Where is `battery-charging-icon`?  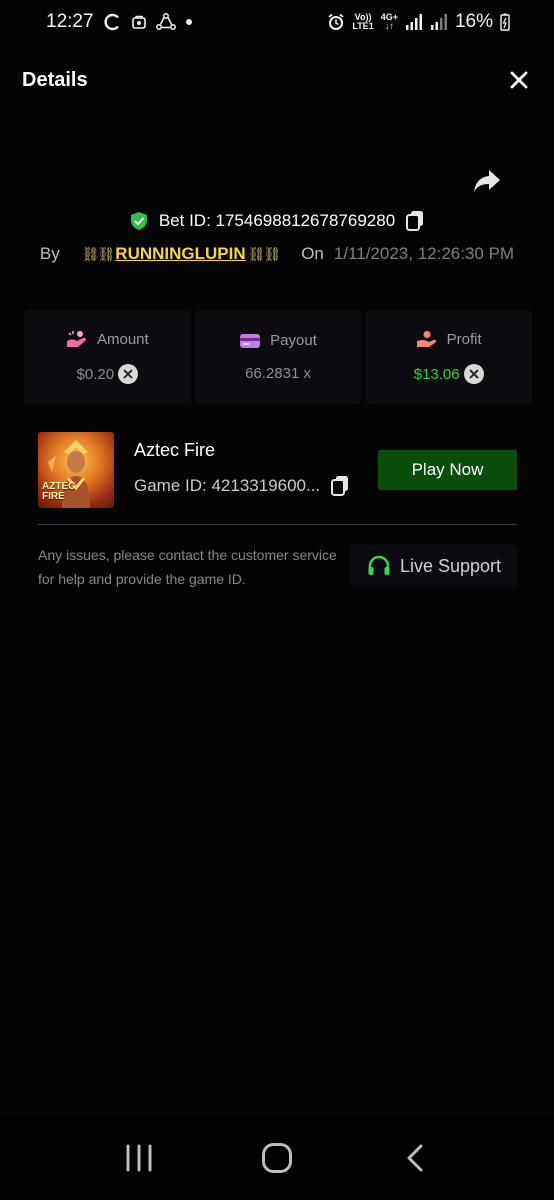
battery-charging-icon is located at coordinates (505, 22).